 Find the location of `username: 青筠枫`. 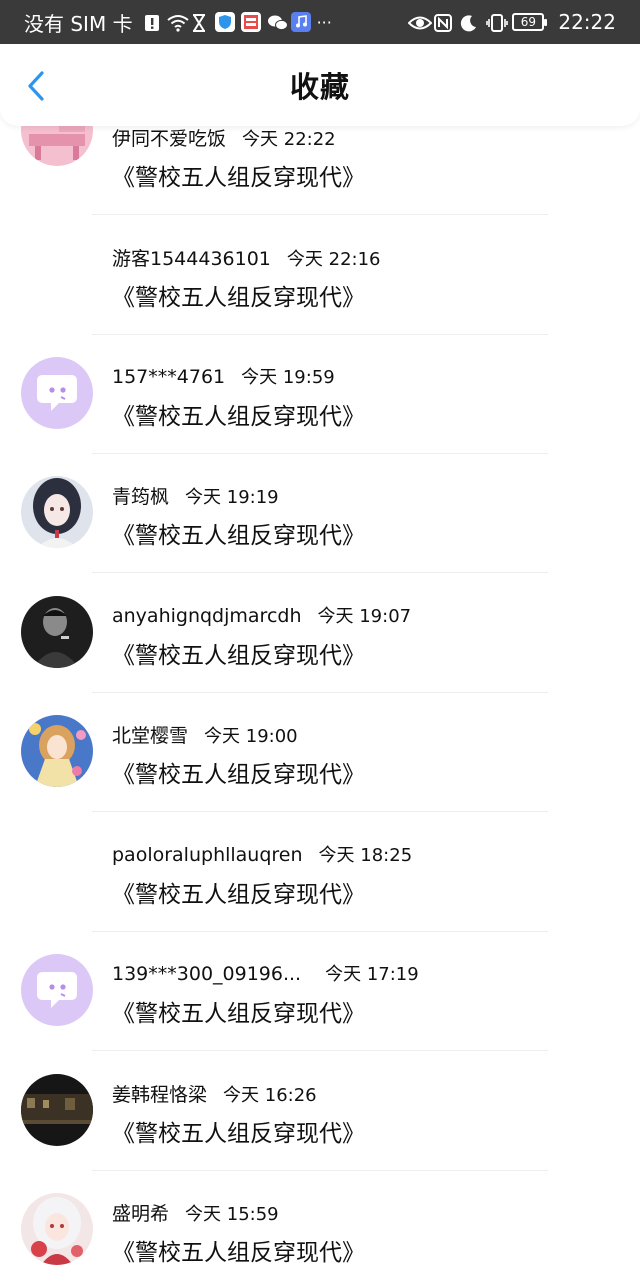

username: 青筠枫 is located at coordinates (141, 497).